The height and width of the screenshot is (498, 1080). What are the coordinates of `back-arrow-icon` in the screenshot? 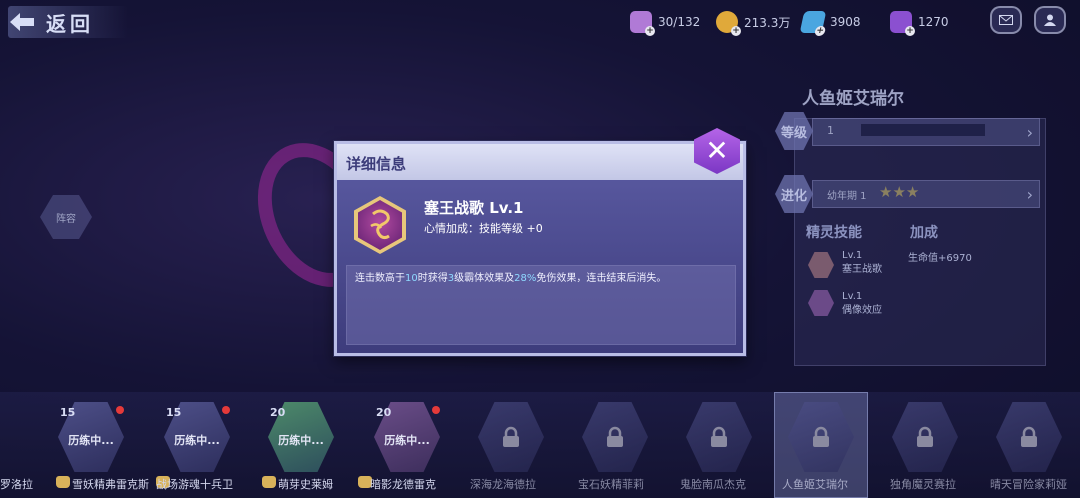 It's located at (22, 22).